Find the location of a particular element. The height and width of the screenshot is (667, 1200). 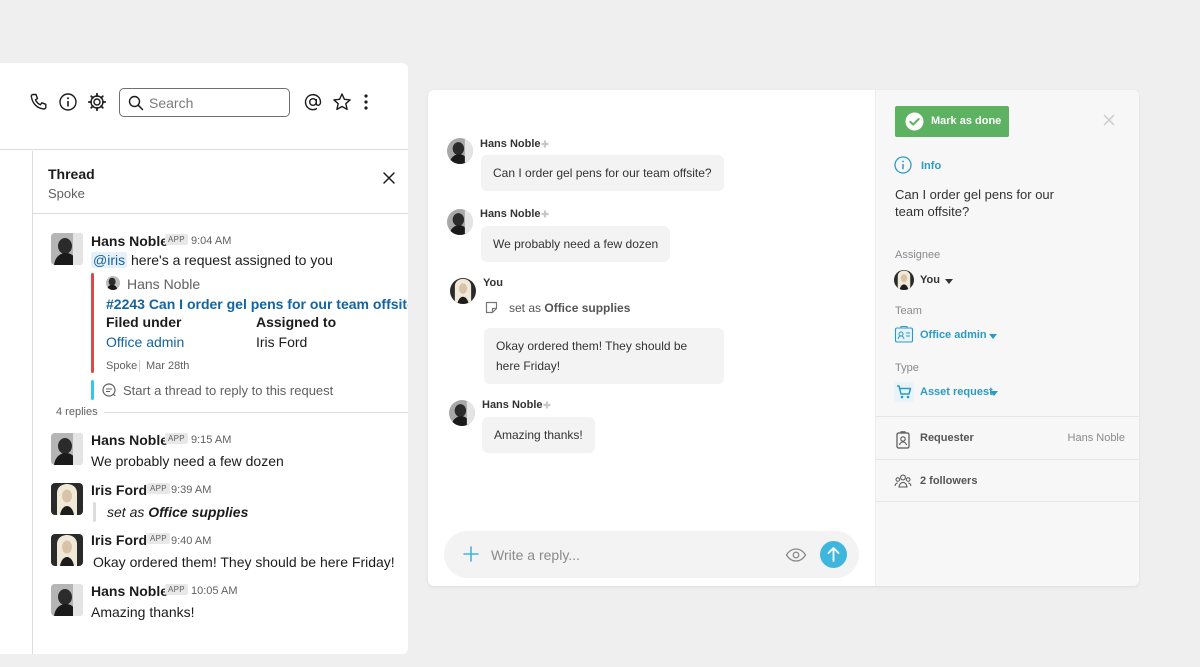

filed-under-label: Filed under is located at coordinates (144, 322).